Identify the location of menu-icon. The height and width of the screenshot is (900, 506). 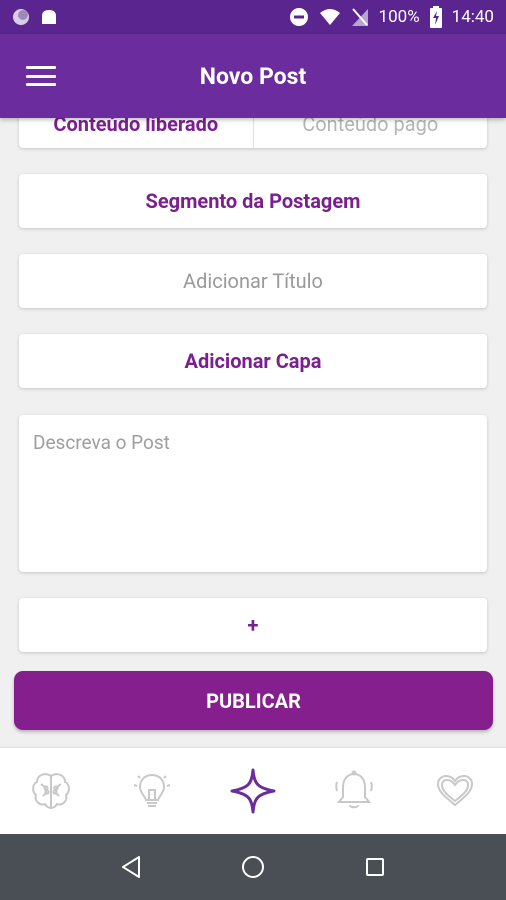
(41, 76).